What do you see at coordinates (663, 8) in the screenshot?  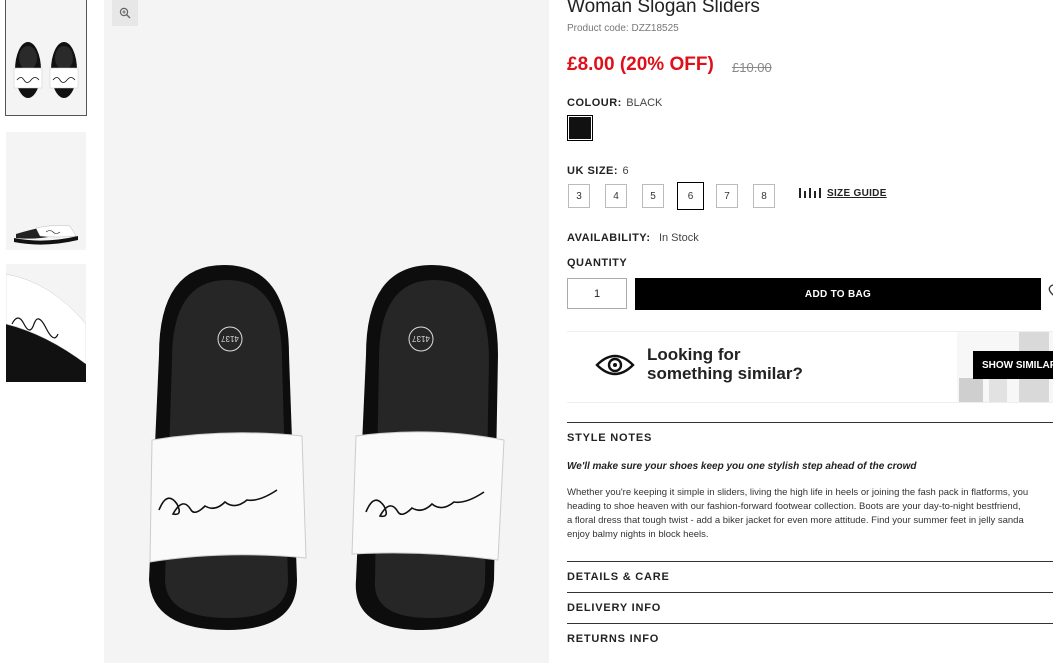 I see `product-title: Woman Slogan Sliders` at bounding box center [663, 8].